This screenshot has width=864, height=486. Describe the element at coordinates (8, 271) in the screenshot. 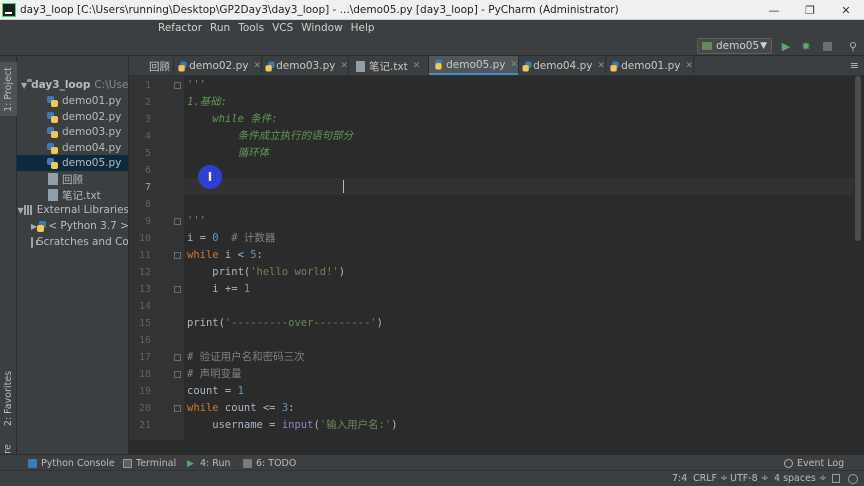

I see `left-tool-strip: 1: Project 2: Favorites 7: Structure` at that location.